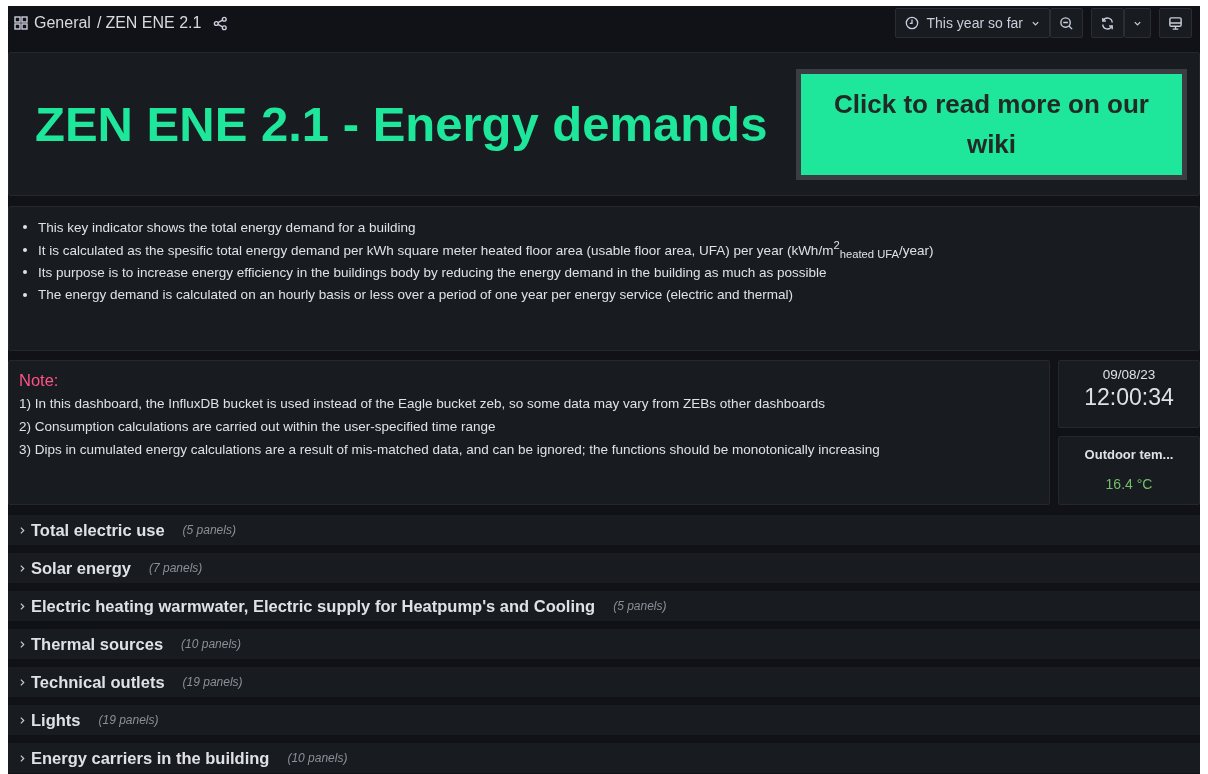 The image size is (1208, 774). What do you see at coordinates (258, 427) in the screenshot?
I see `note-text: 2) Consumption calculations are carried out within the user-specified time range` at bounding box center [258, 427].